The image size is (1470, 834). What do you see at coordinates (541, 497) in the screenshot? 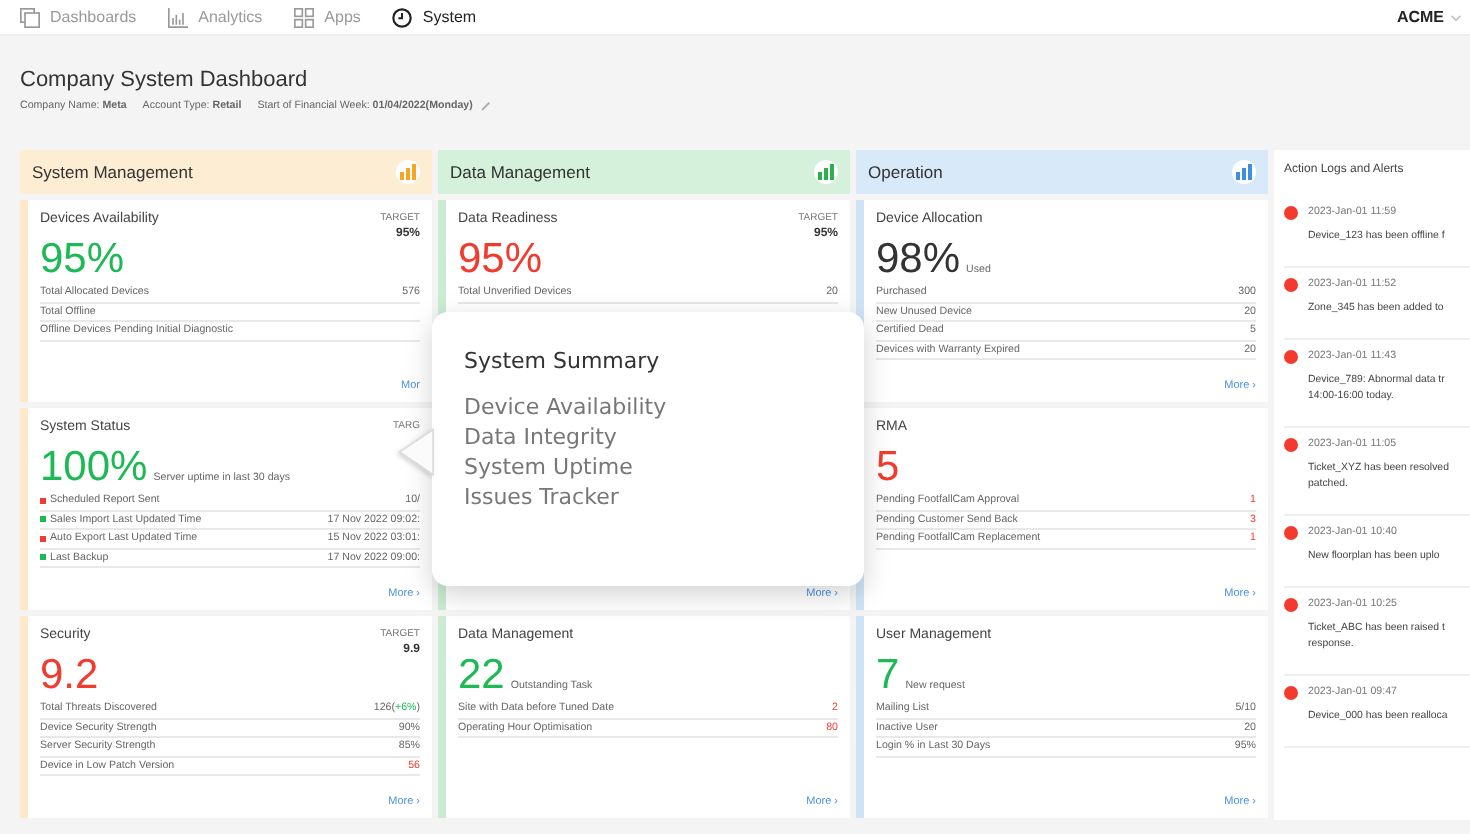
I see `popover-item: Issues Tracker` at bounding box center [541, 497].